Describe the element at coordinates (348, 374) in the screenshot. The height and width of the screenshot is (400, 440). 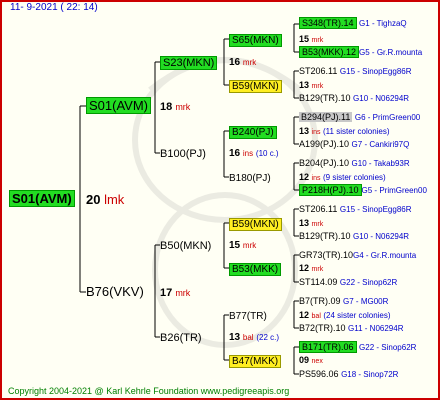
I see `gen4-row-16: PS596.06 G18 - Sinop72R` at that location.